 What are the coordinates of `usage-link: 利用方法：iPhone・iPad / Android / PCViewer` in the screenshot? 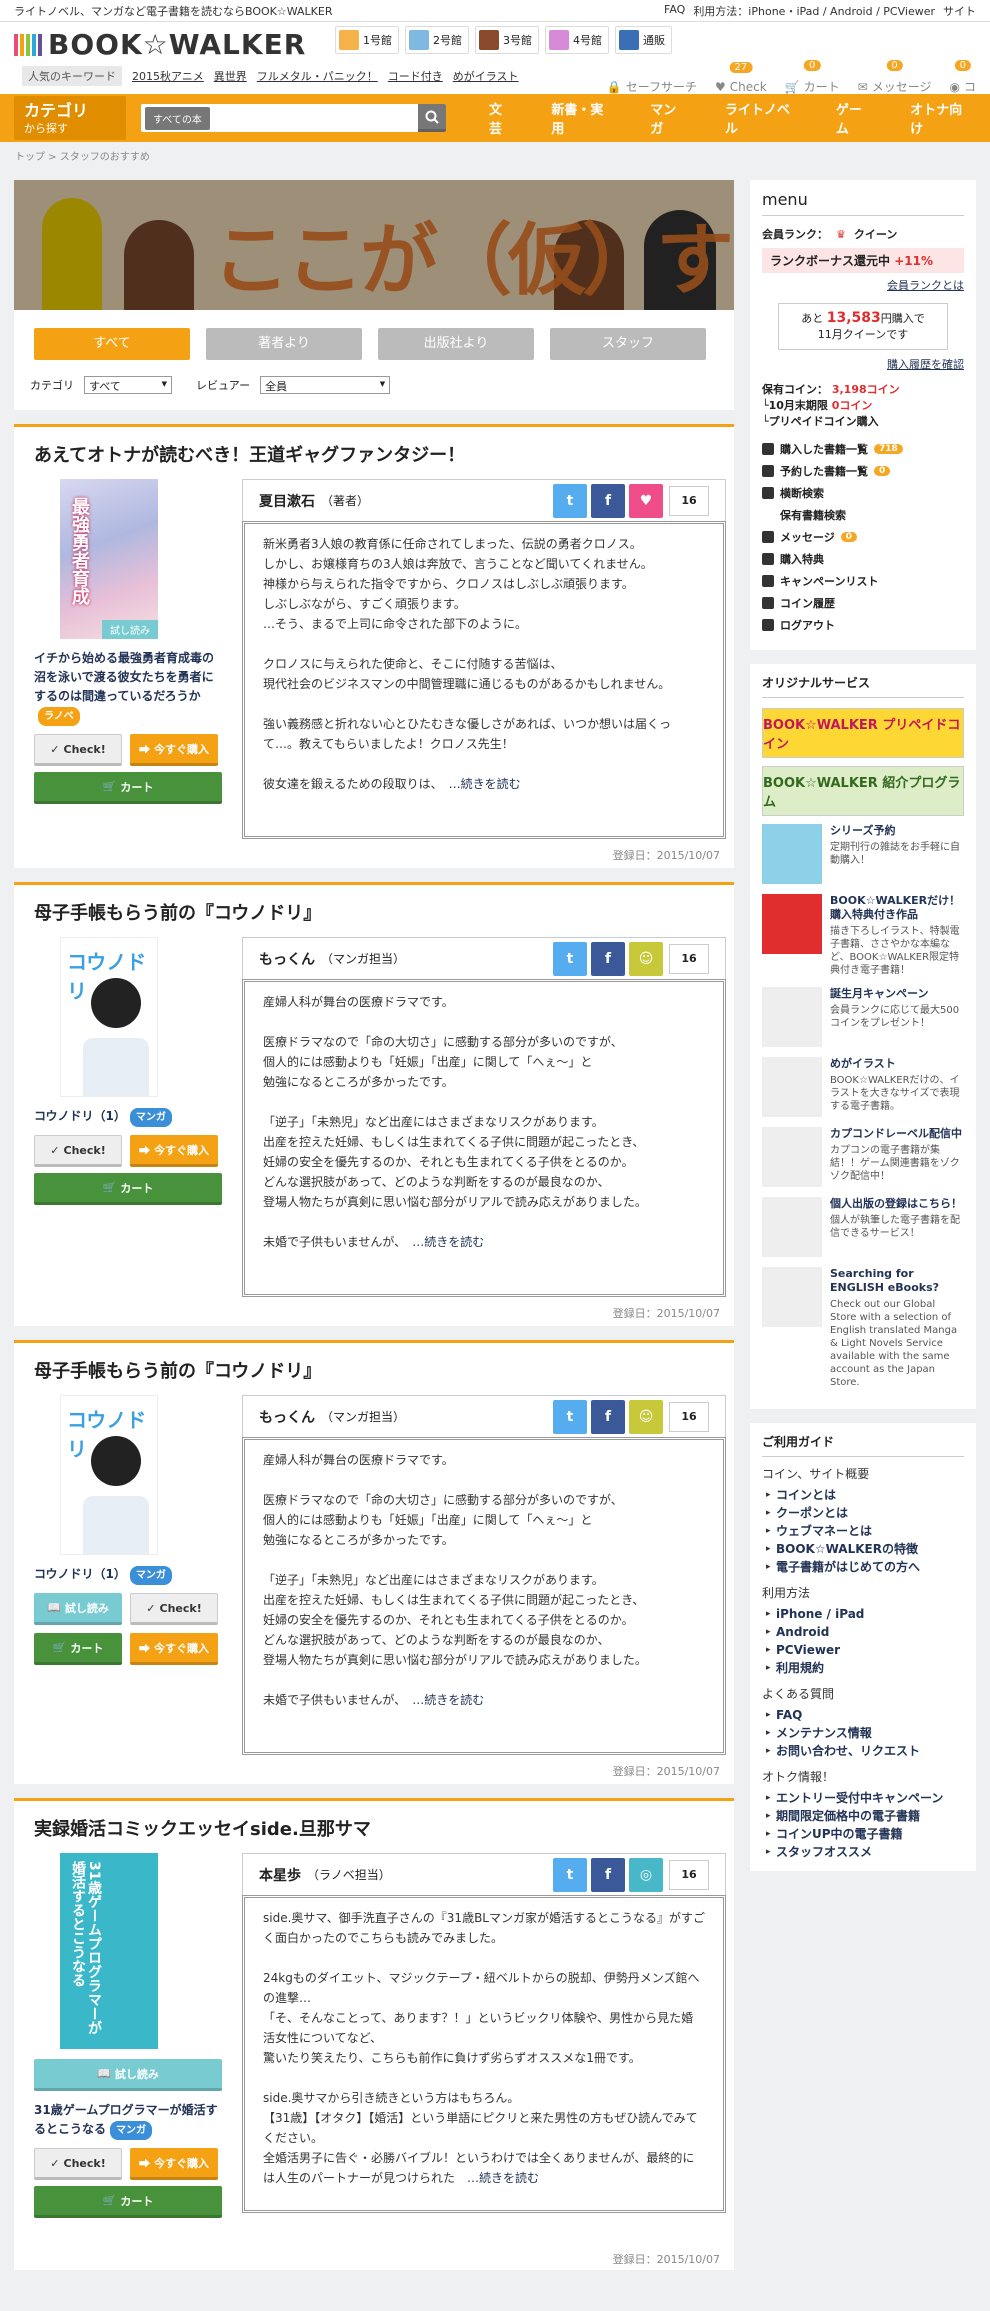 It's located at (814, 11).